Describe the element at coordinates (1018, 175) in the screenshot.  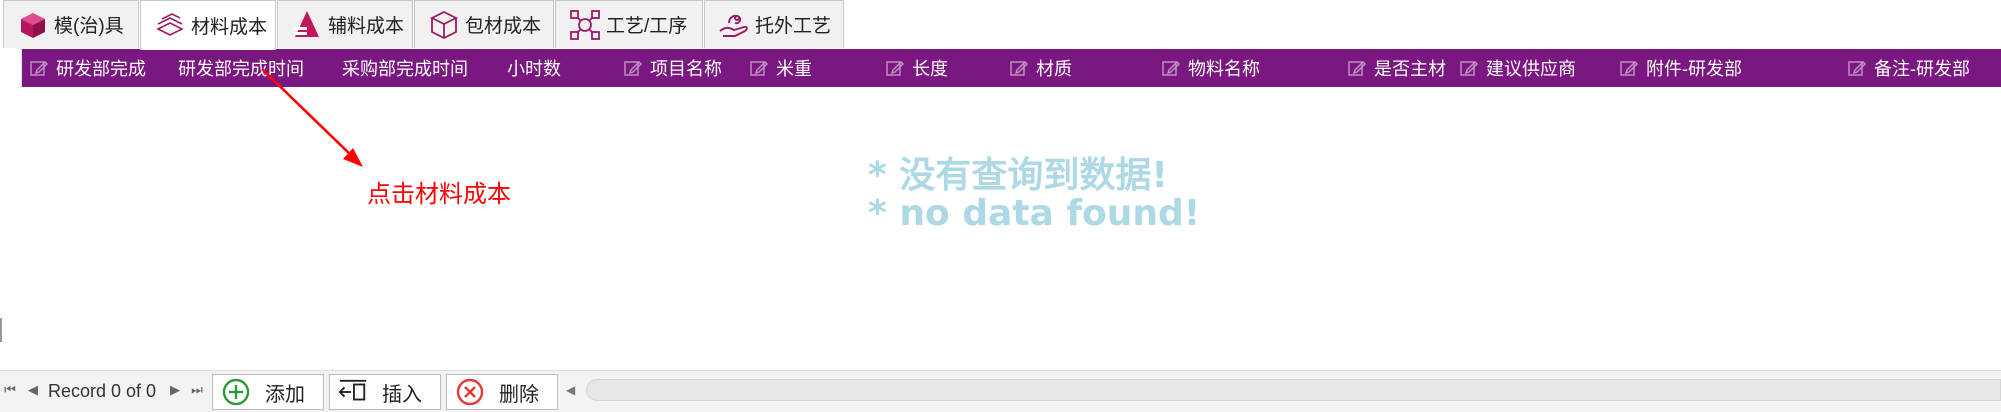
I see `no-data-message-cn: * 没有查询到数据!` at that location.